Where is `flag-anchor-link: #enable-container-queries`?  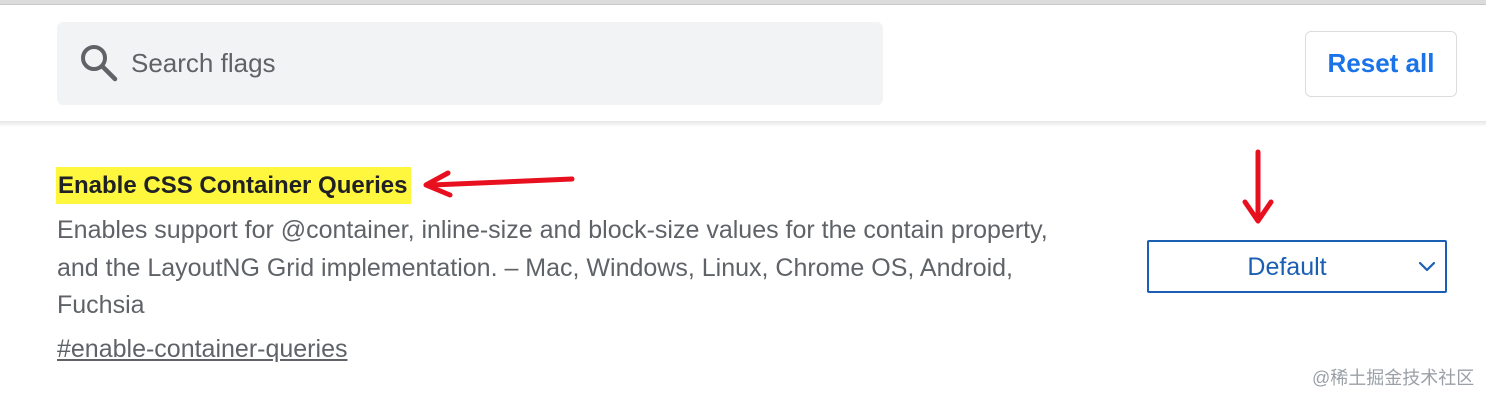
flag-anchor-link: #enable-container-queries is located at coordinates (202, 349).